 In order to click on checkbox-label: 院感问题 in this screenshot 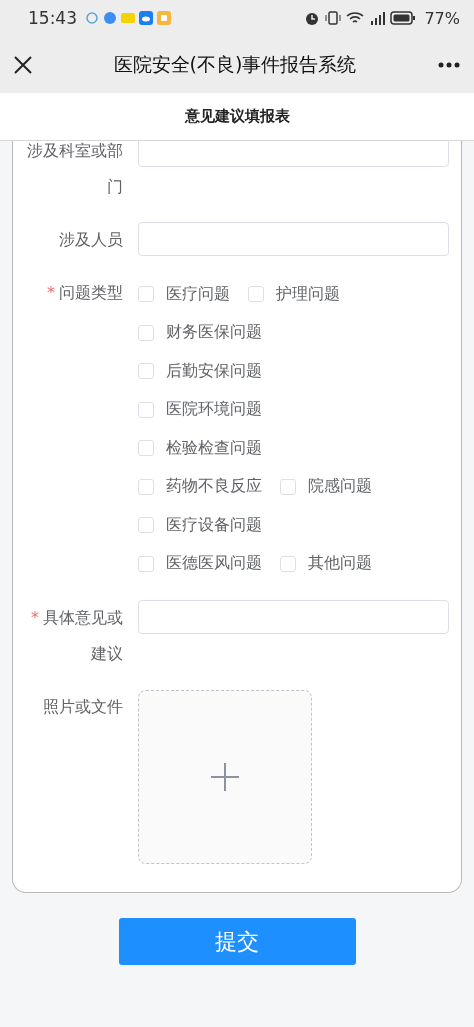, I will do `click(340, 487)`.